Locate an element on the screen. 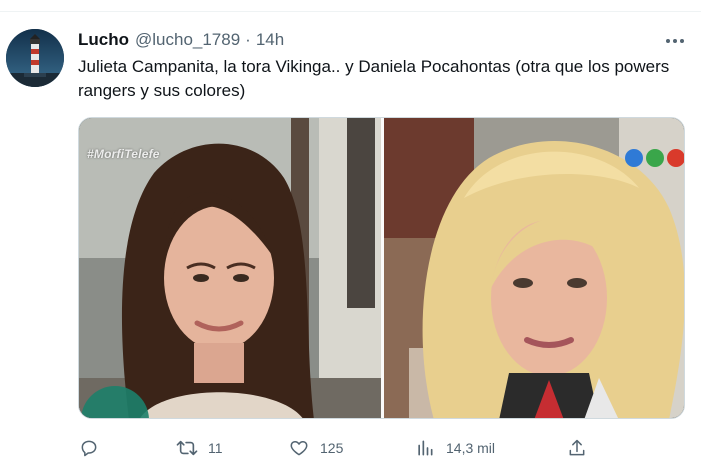 Image resolution: width=701 pixels, height=470 pixels. tweet-actions: 11 125 14,3 mil is located at coordinates (338, 448).